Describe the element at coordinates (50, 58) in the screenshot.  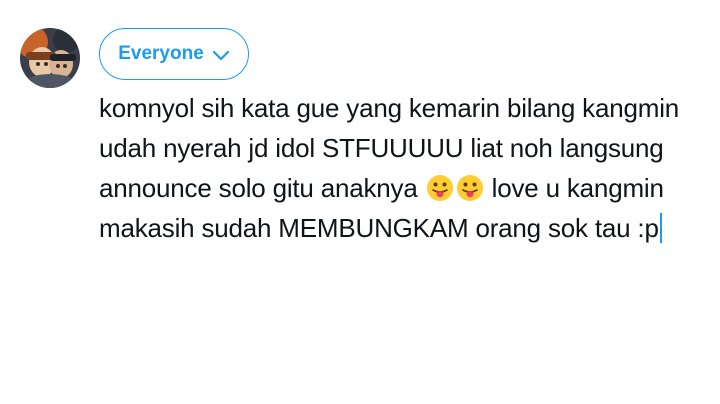
I see `avatar` at that location.